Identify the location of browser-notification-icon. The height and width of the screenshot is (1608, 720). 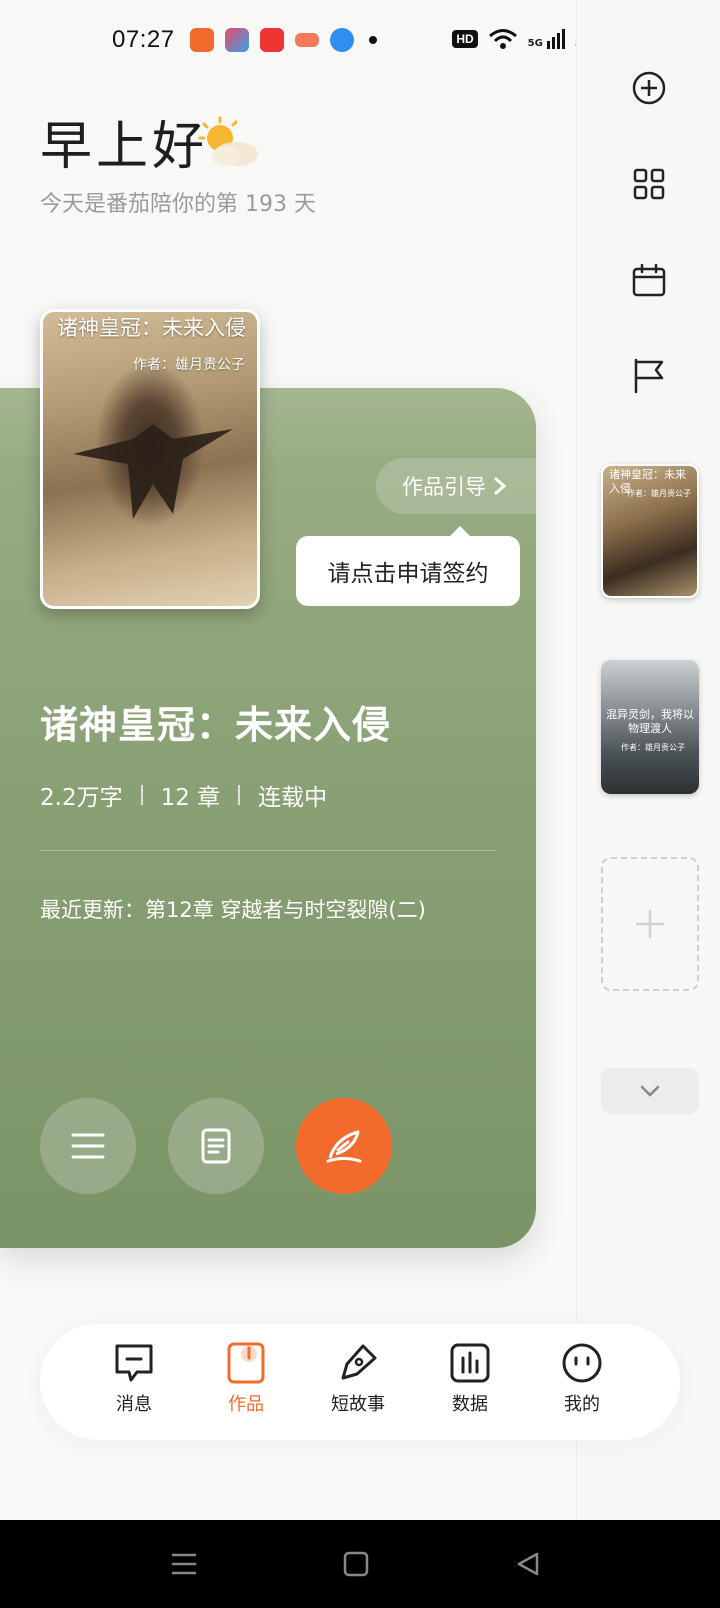
(342, 40).